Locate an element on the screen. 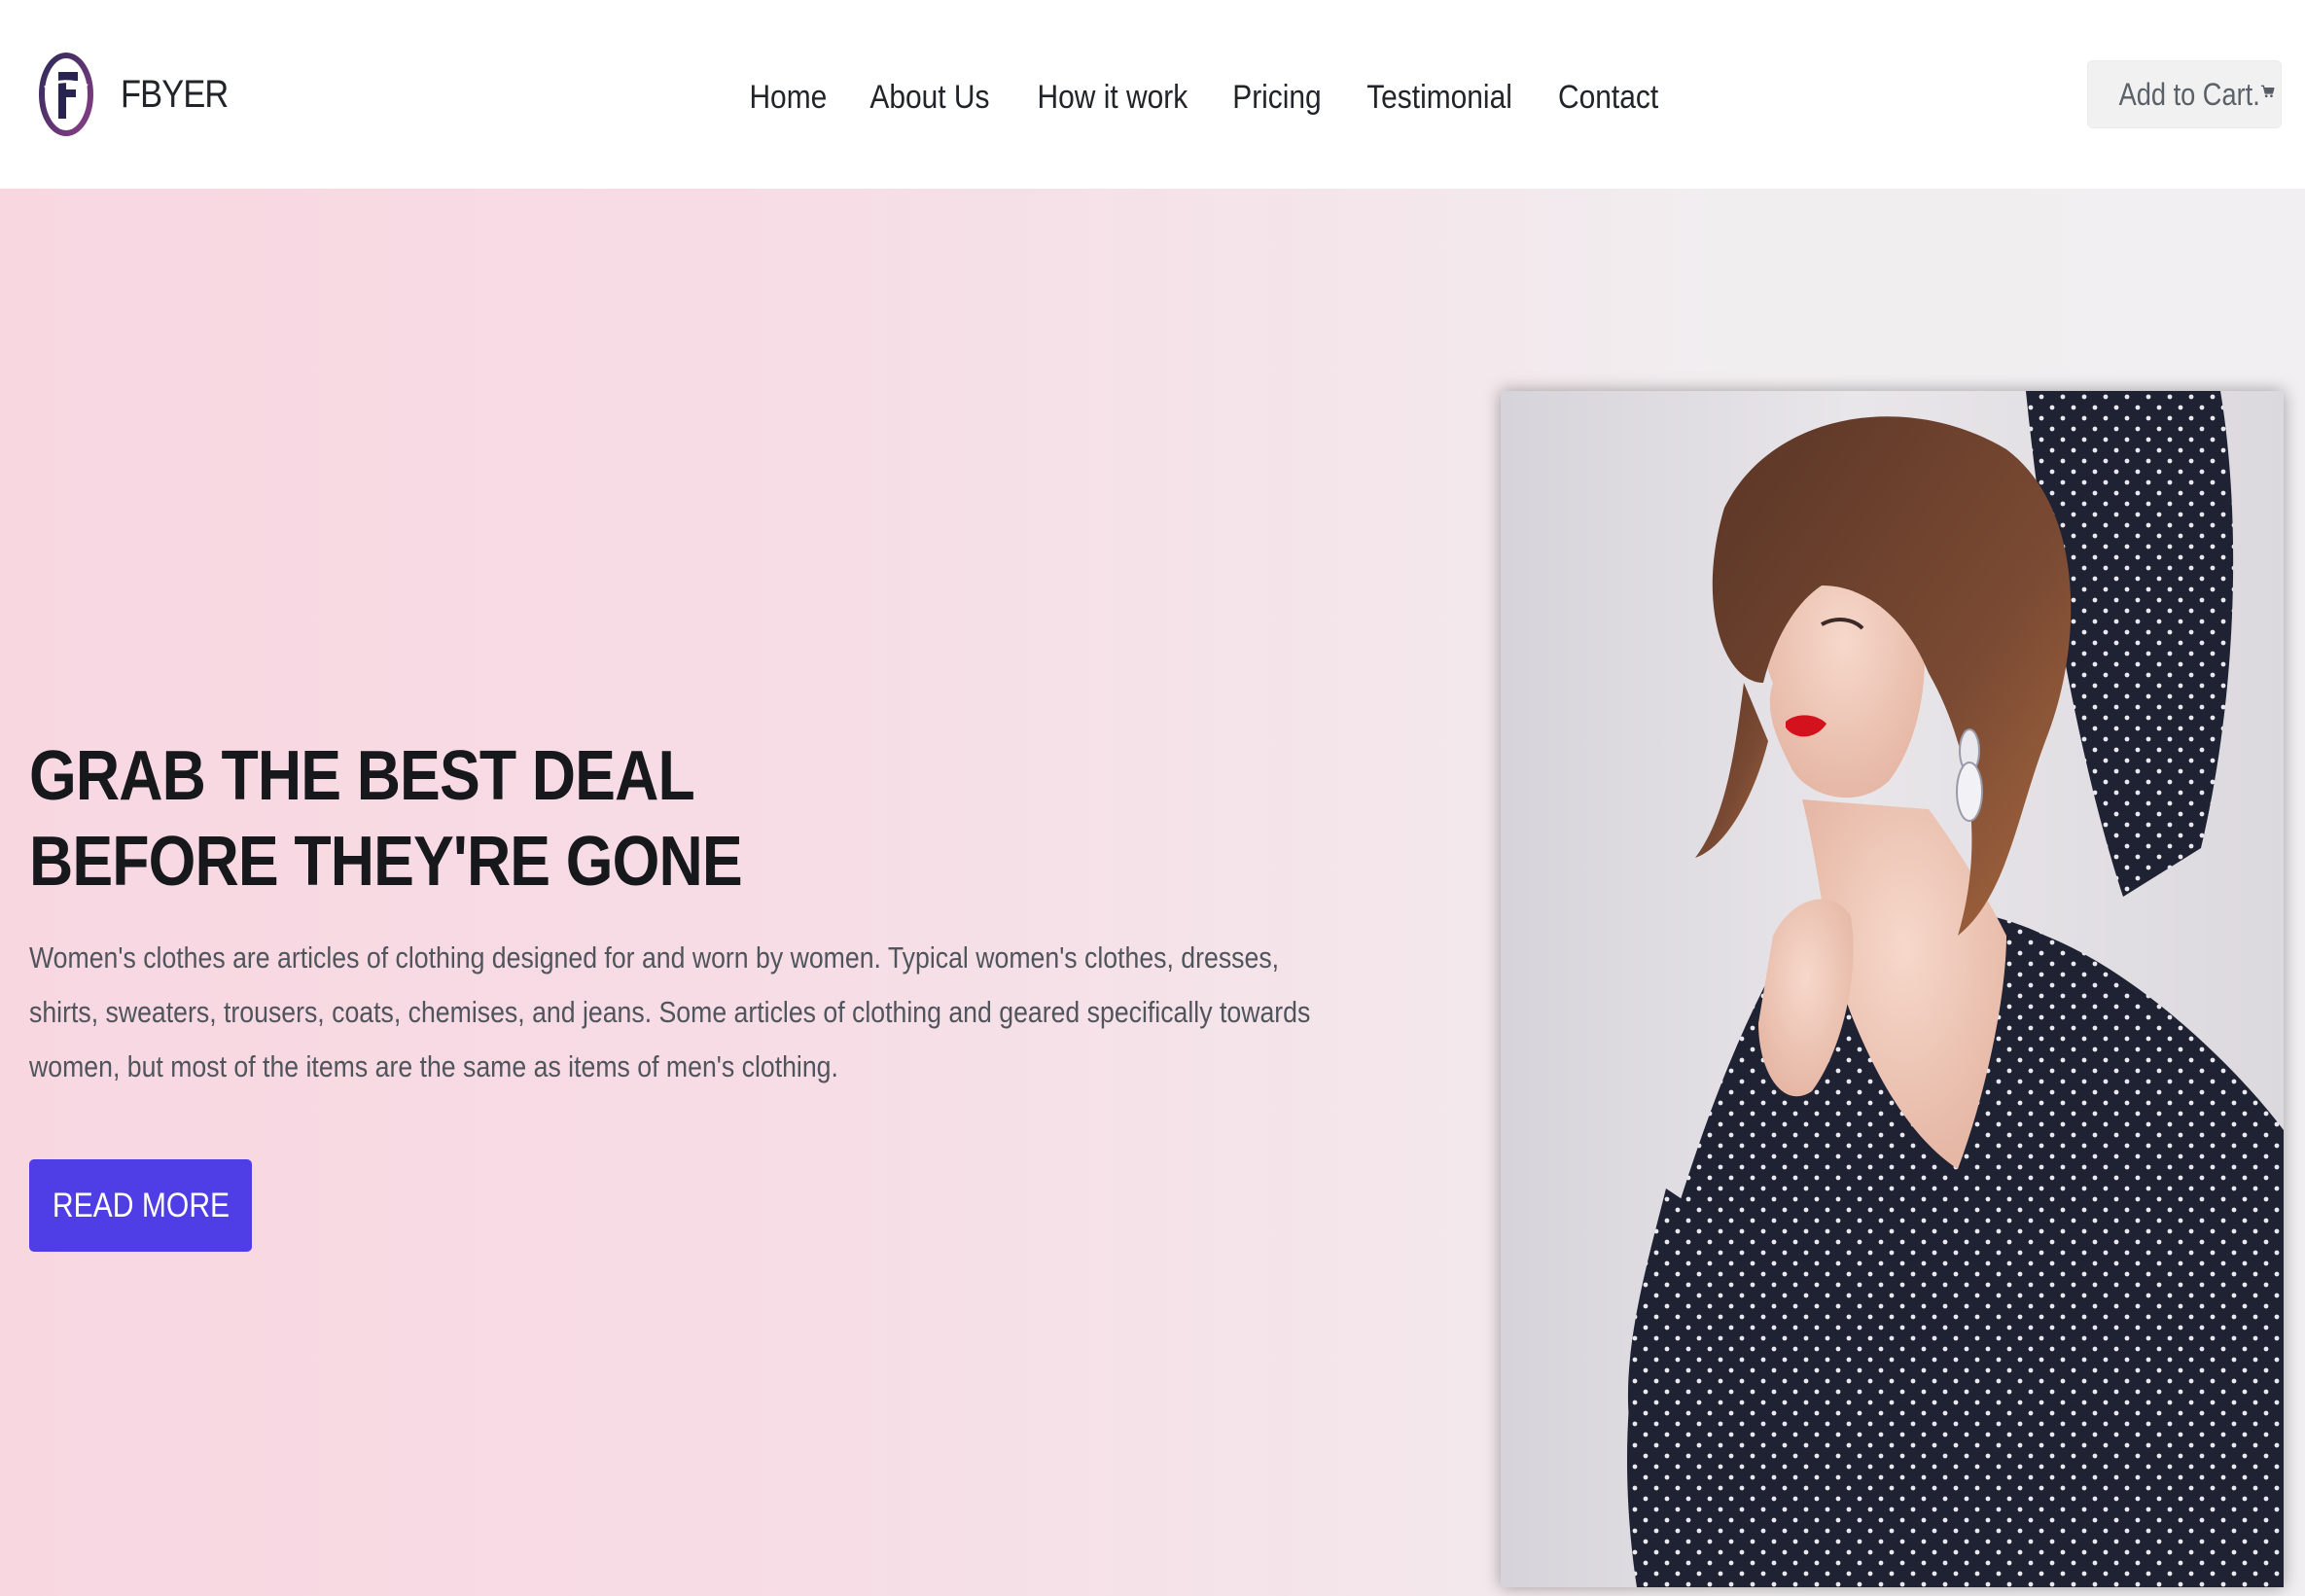 Image resolution: width=2305 pixels, height=1596 pixels. nav-how-it-work: How it work is located at coordinates (1112, 98).